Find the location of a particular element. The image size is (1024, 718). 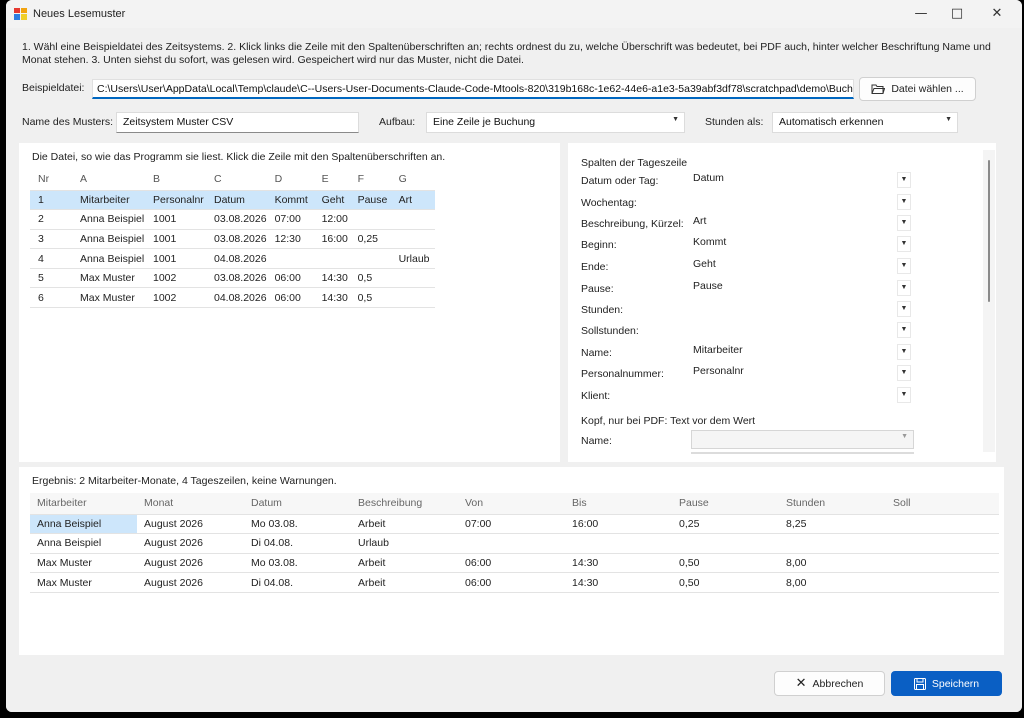

mapping-value: Geht is located at coordinates (704, 264).